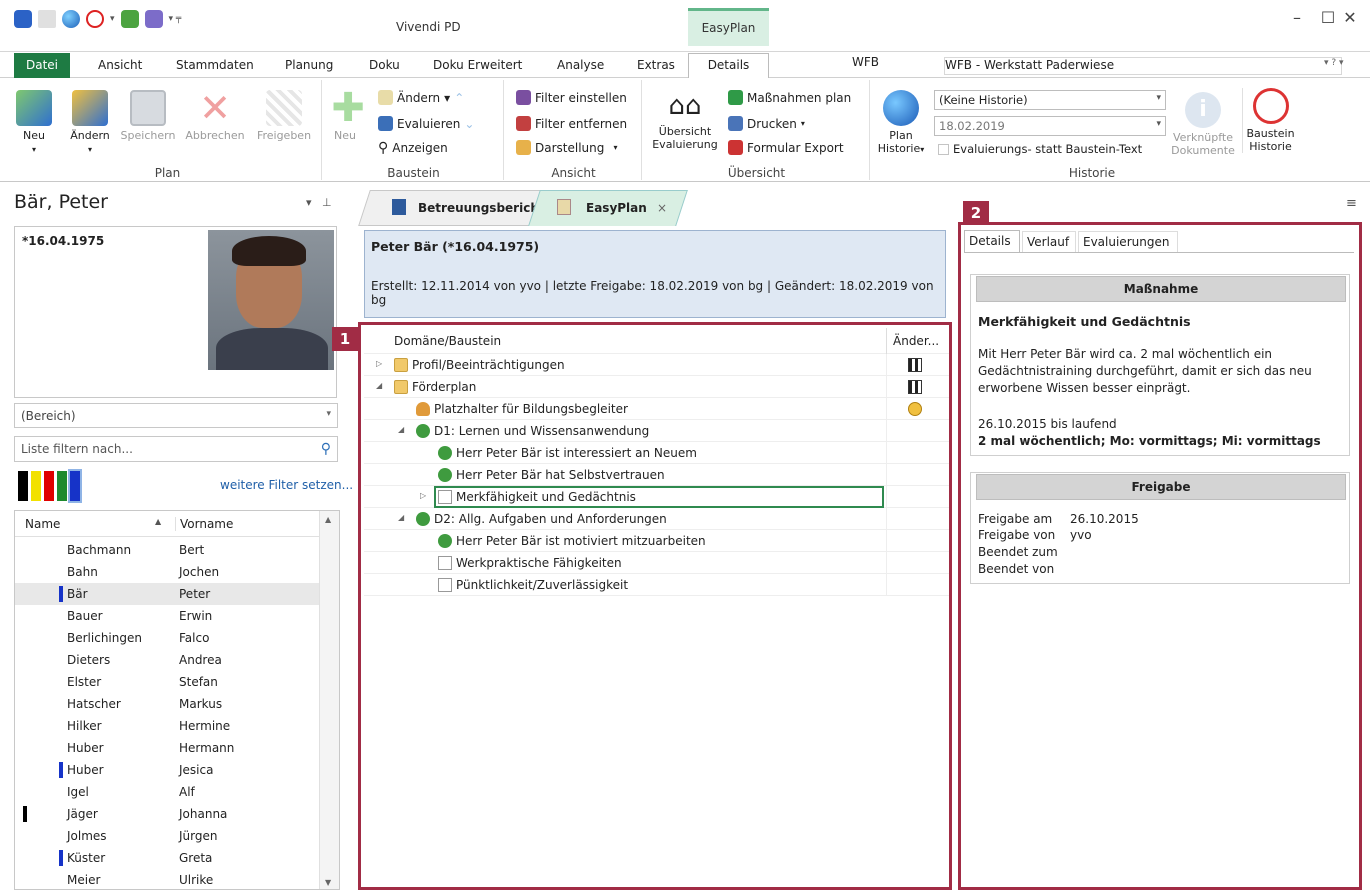 The height and width of the screenshot is (890, 1370). Describe the element at coordinates (87, 836) in the screenshot. I see `patient-last-name: Jolmes` at that location.